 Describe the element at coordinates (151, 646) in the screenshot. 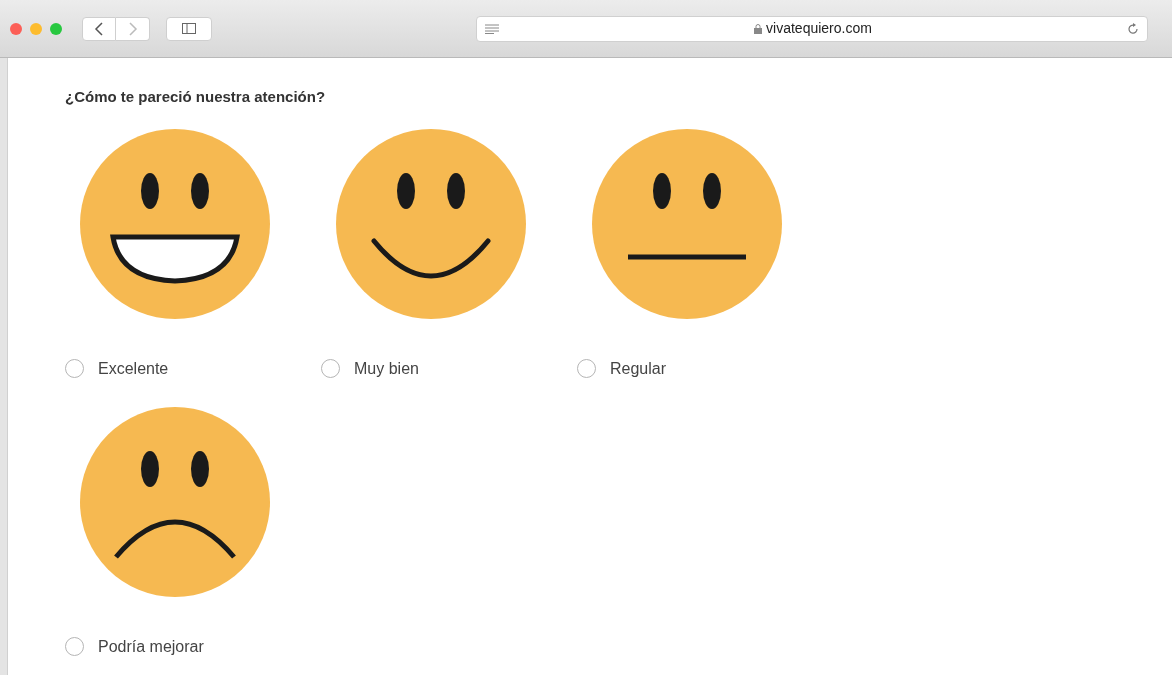

I see `option-label: Podría mejorar` at that location.